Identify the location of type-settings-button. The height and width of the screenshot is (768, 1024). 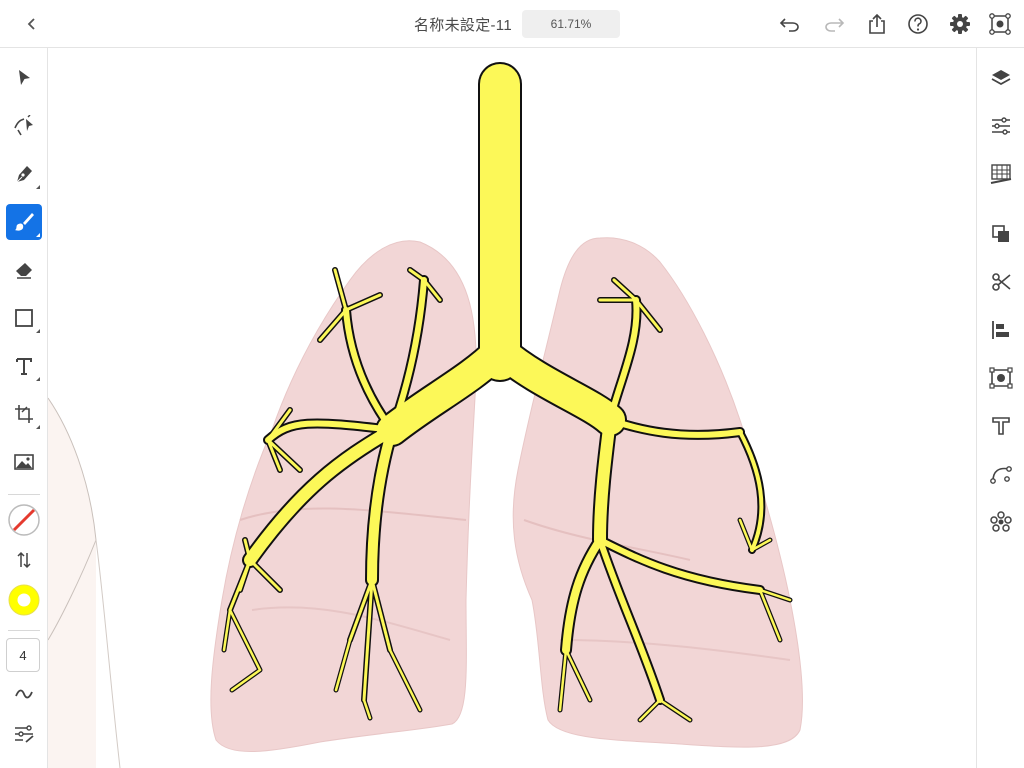
(1001, 426).